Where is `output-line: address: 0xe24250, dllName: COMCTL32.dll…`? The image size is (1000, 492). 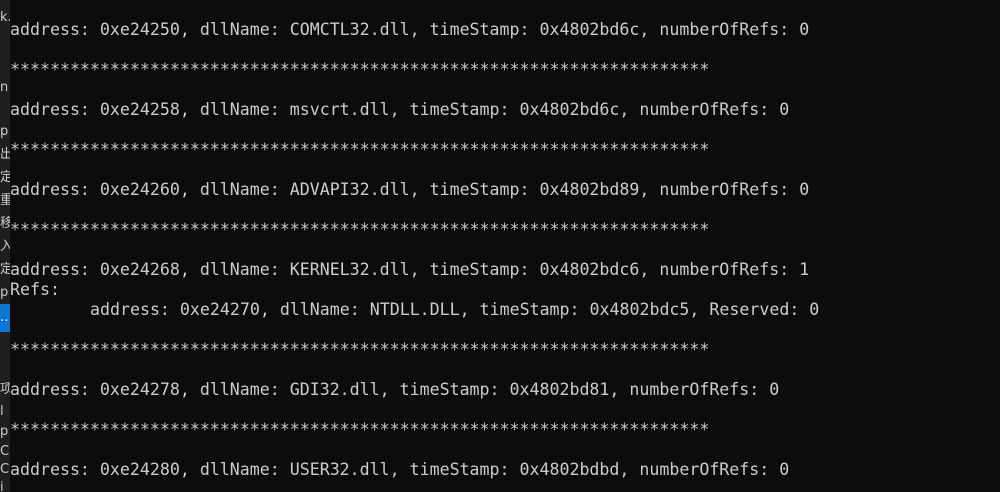 output-line: address: 0xe24250, dllName: COMCTL32.dll… is located at coordinates (410, 29).